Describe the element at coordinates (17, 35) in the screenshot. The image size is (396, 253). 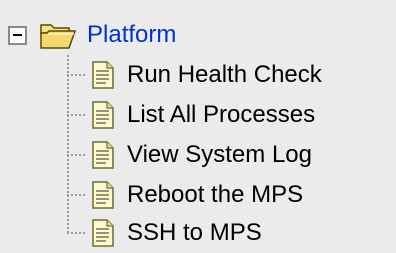
I see `collapse-toggle` at that location.